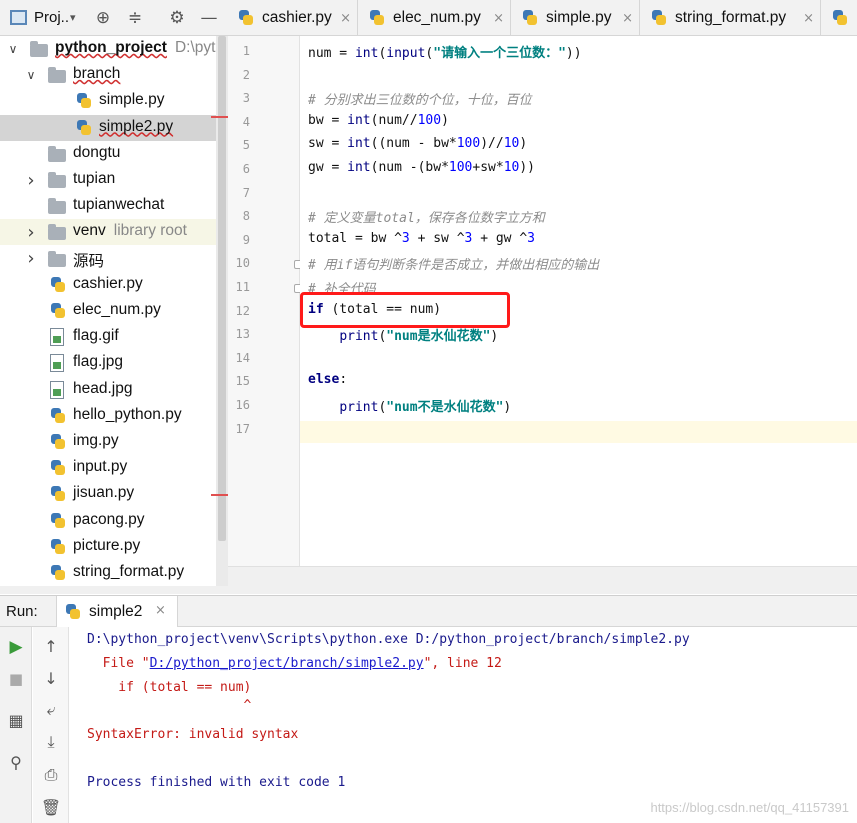 This screenshot has height=823, width=857. I want to click on tab-string-format: string_format.py ×, so click(731, 17).